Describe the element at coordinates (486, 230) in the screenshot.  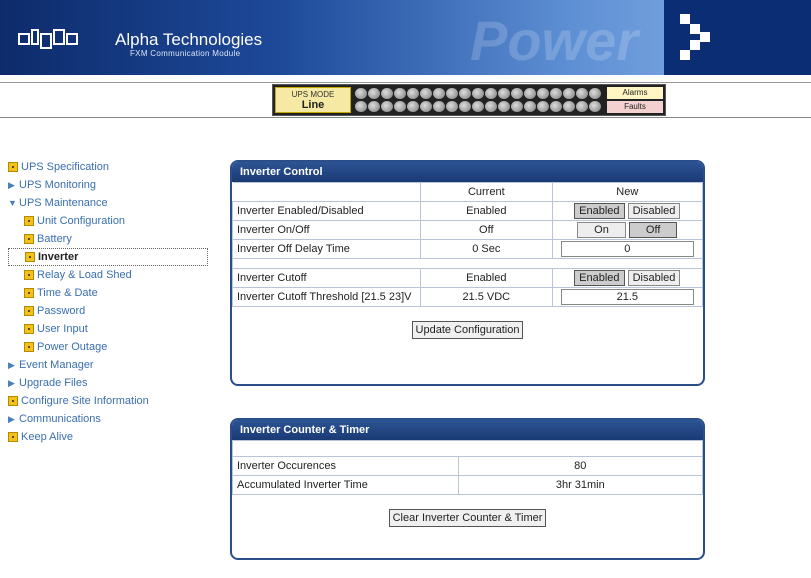
I see `current-value: Off` at that location.